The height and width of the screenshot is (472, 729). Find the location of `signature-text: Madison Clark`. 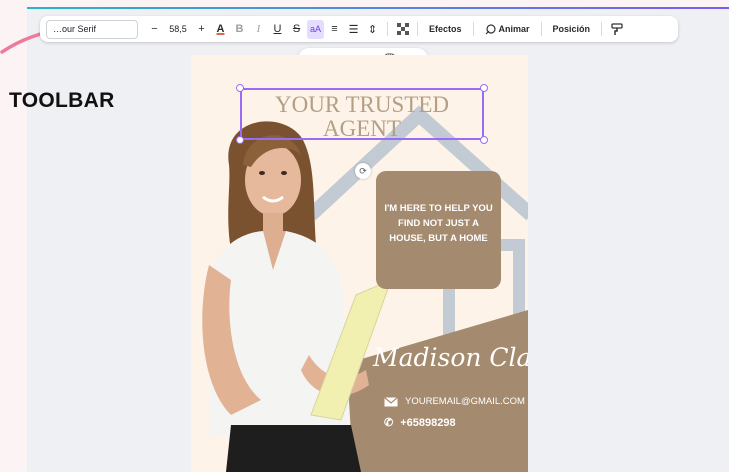

signature-text: Madison Clark is located at coordinates (450, 357).